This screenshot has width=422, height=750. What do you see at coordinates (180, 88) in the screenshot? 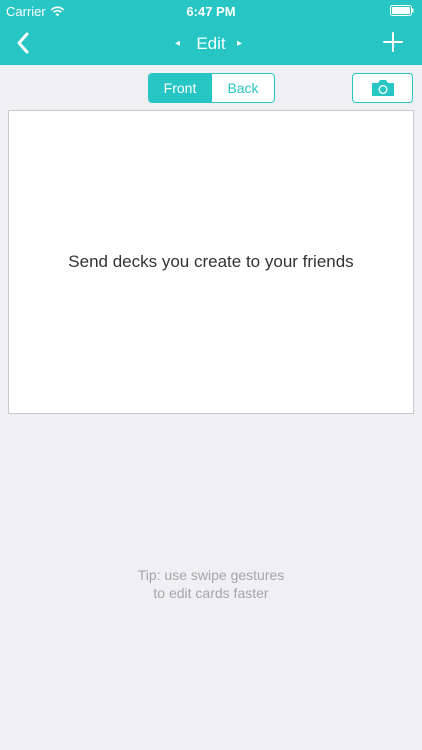
I see `segment-front: Front` at bounding box center [180, 88].